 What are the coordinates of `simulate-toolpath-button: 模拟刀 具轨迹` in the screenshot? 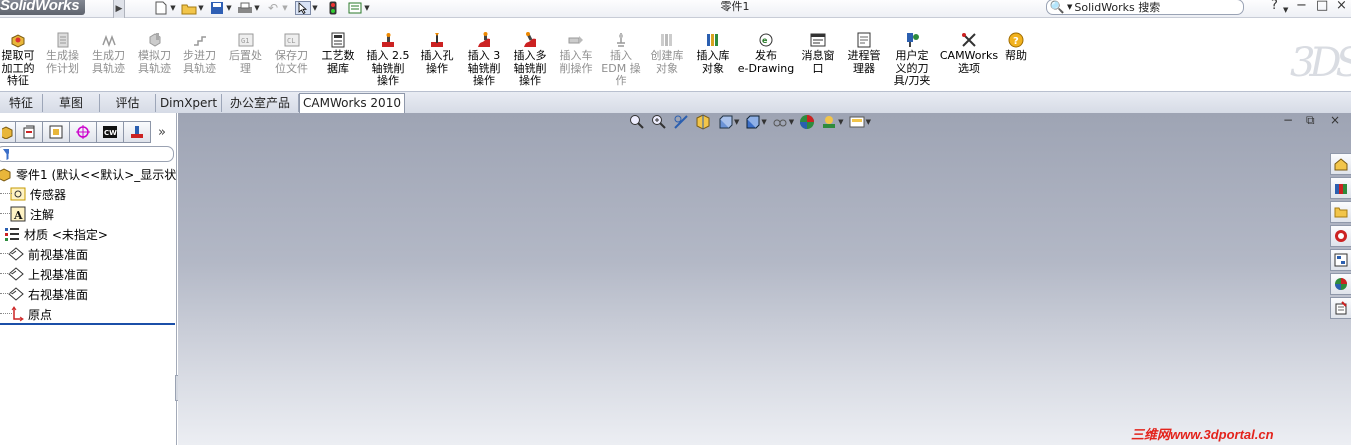 It's located at (154, 53).